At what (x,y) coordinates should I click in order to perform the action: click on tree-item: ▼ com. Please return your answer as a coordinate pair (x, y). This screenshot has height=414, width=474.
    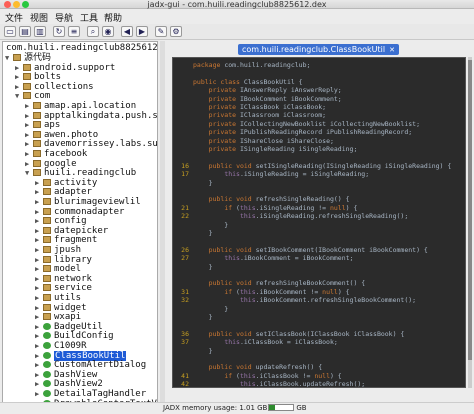
    Looking at the image, I should click on (32, 96).